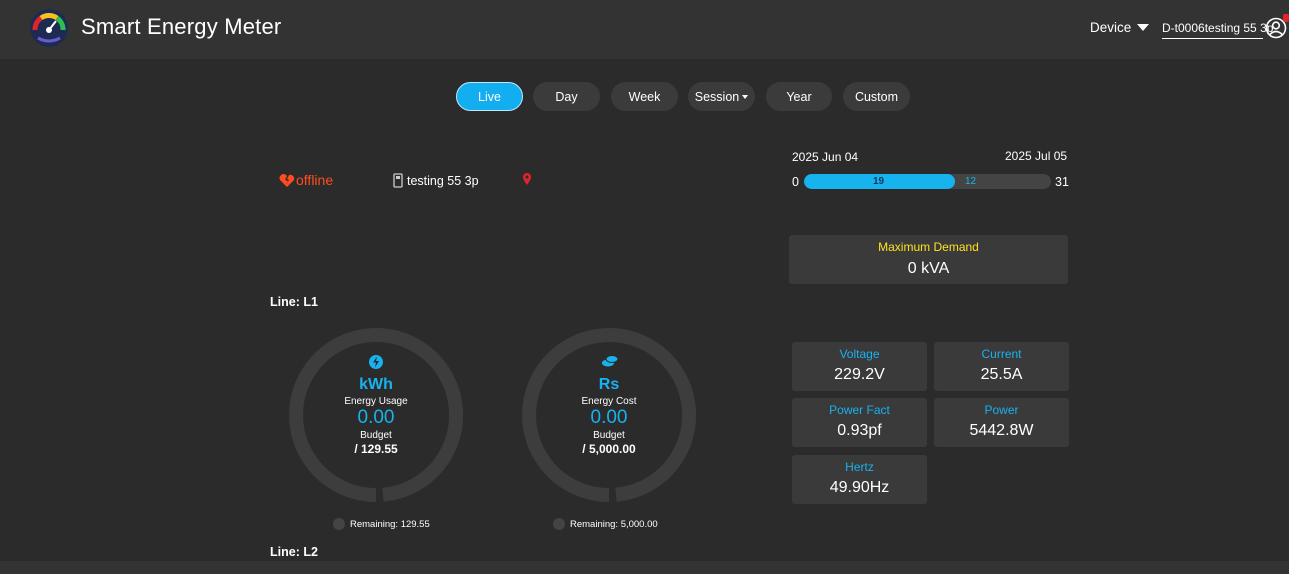 This screenshot has height=574, width=1289. Describe the element at coordinates (859, 430) in the screenshot. I see `metric-value: 0.93pf` at that location.